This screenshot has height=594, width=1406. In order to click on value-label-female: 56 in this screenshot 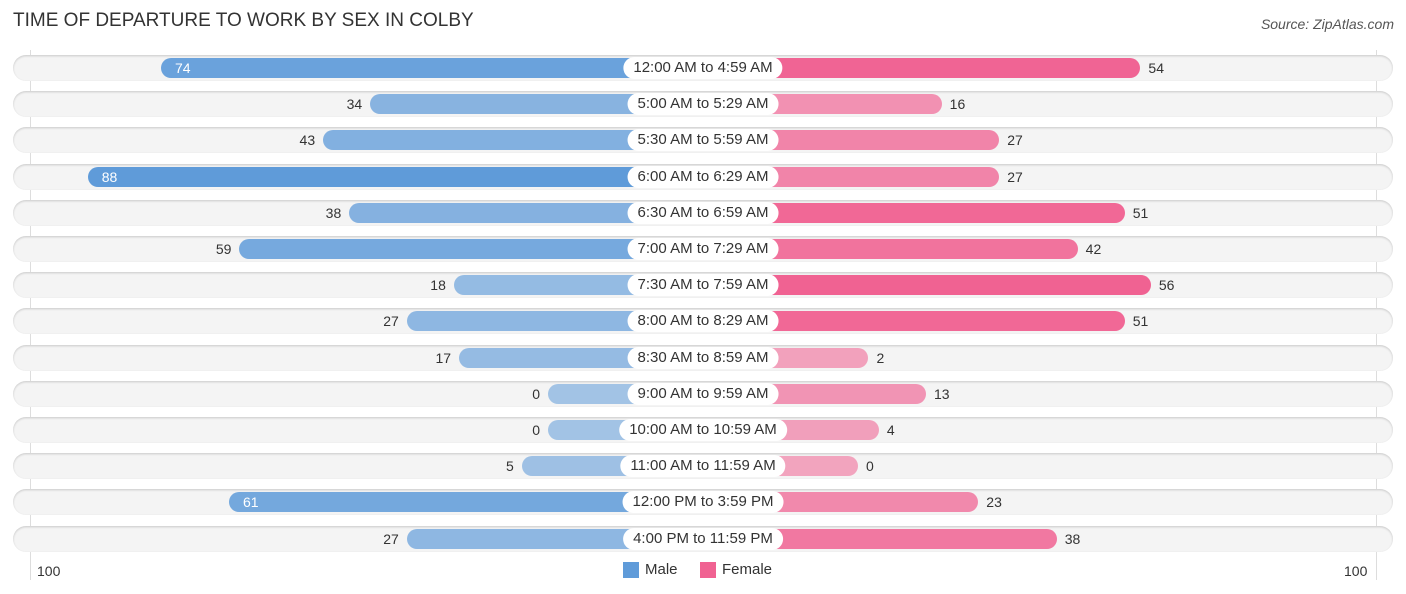, I will do `click(1166, 285)`.